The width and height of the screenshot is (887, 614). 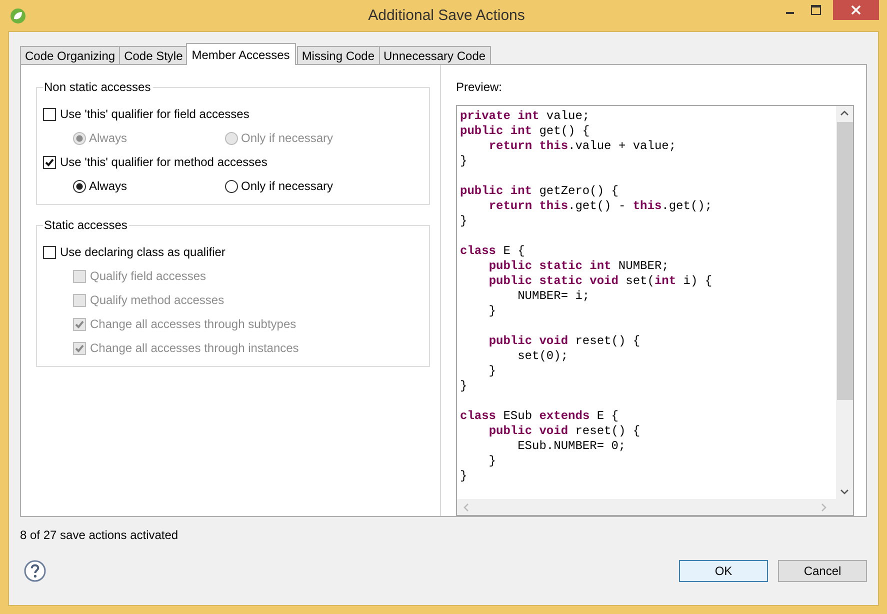 What do you see at coordinates (542, 356) in the screenshot?
I see `code-line: set(0);` at bounding box center [542, 356].